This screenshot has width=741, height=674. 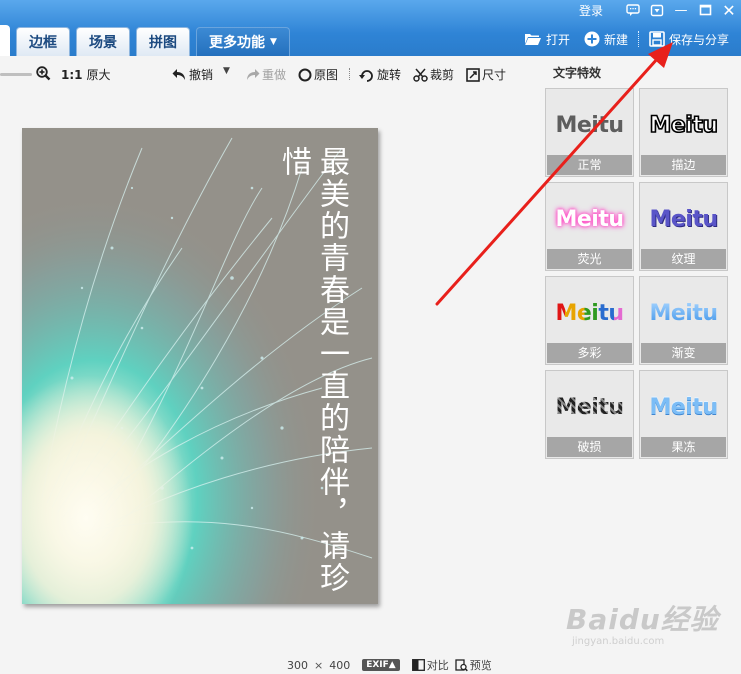 What do you see at coordinates (72, 74) in the screenshot?
I see `ratio-label: 1:1` at bounding box center [72, 74].